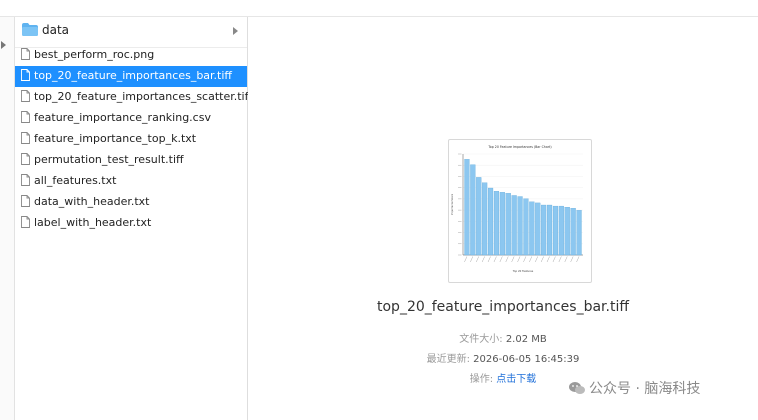 The height and width of the screenshot is (420, 758). What do you see at coordinates (645, 389) in the screenshot?
I see `watermark-text: 公众号 · 脑海科技` at bounding box center [645, 389].